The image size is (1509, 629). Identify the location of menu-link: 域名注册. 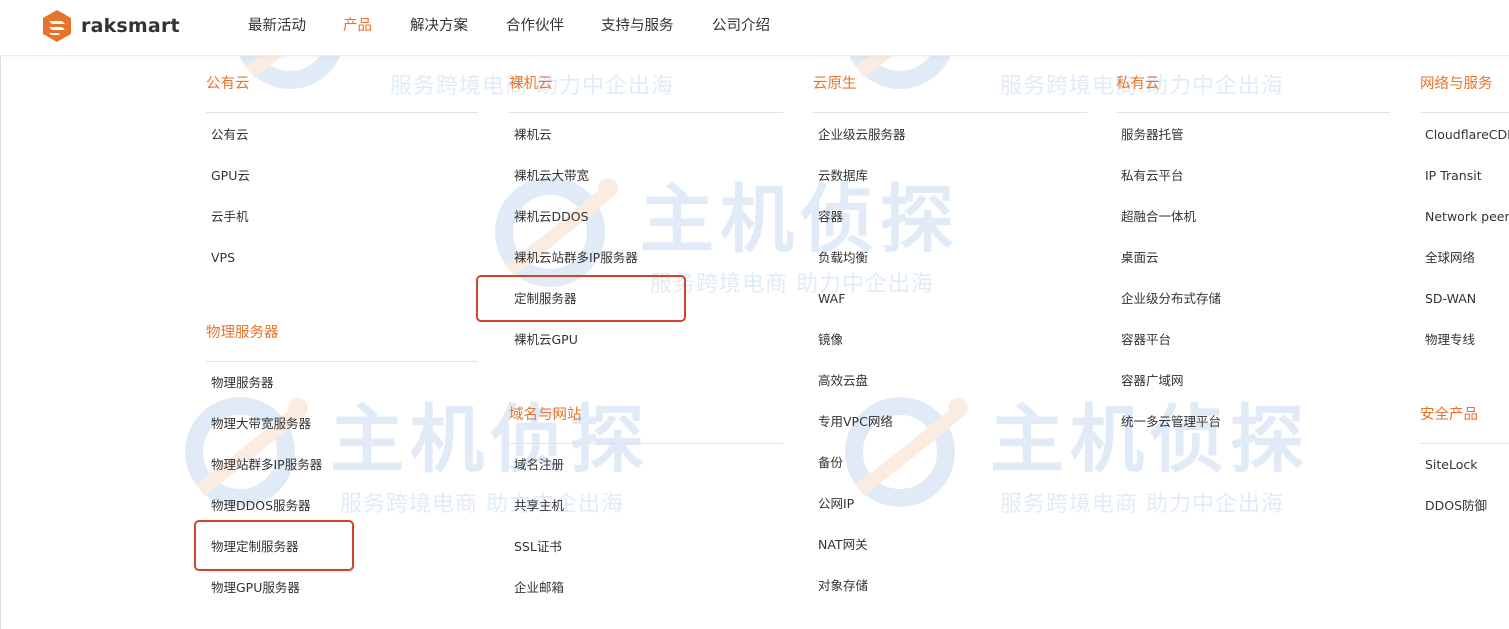
(539, 465).